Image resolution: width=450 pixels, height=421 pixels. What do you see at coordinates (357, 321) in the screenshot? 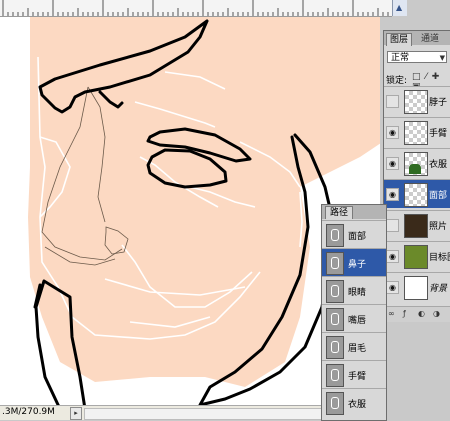
I see `path-name: 嘴唇` at bounding box center [357, 321].